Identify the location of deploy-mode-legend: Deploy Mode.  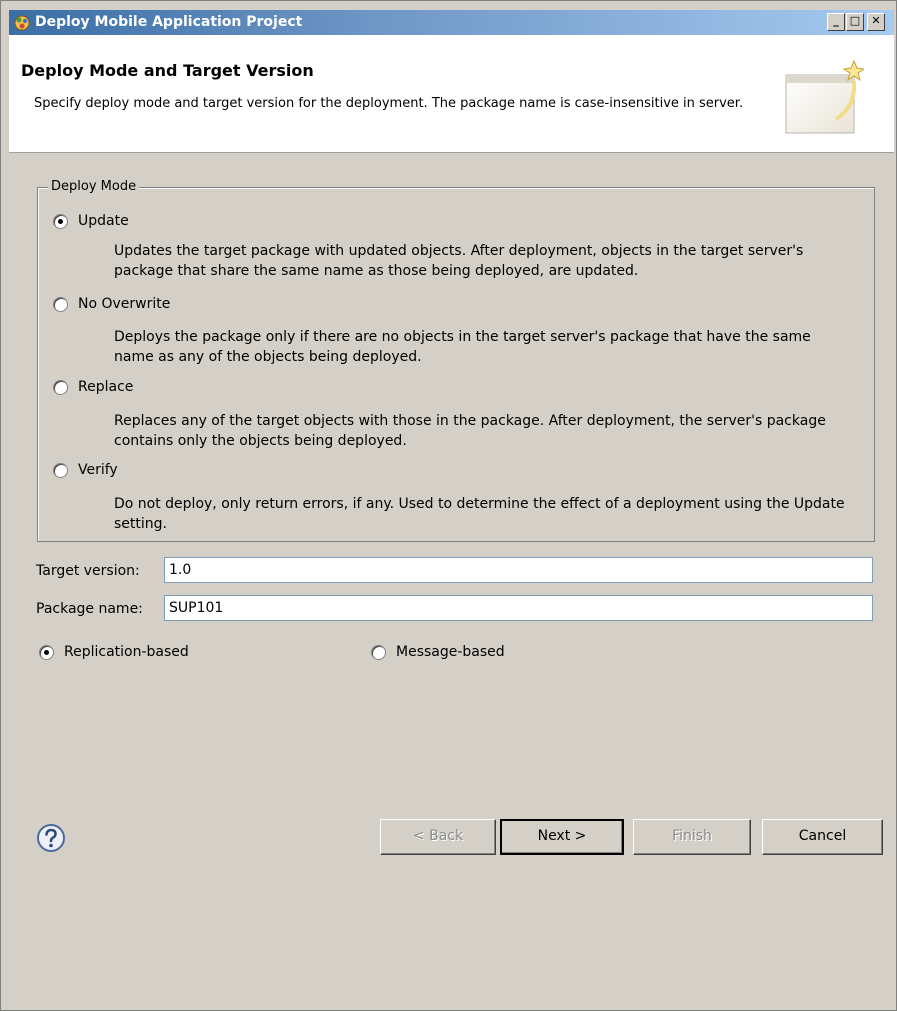
(94, 186).